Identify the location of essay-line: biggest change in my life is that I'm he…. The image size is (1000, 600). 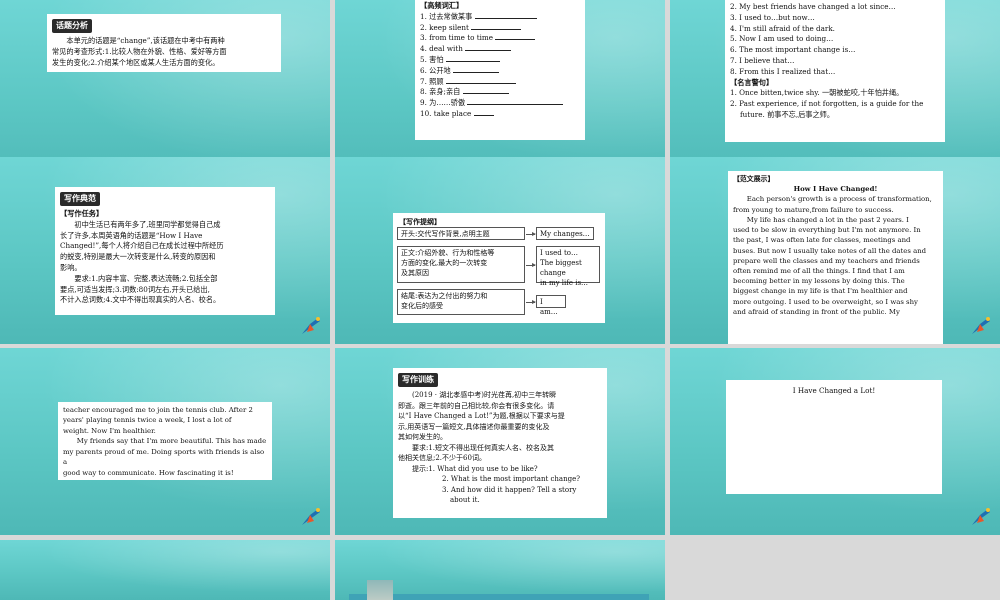
(820, 291).